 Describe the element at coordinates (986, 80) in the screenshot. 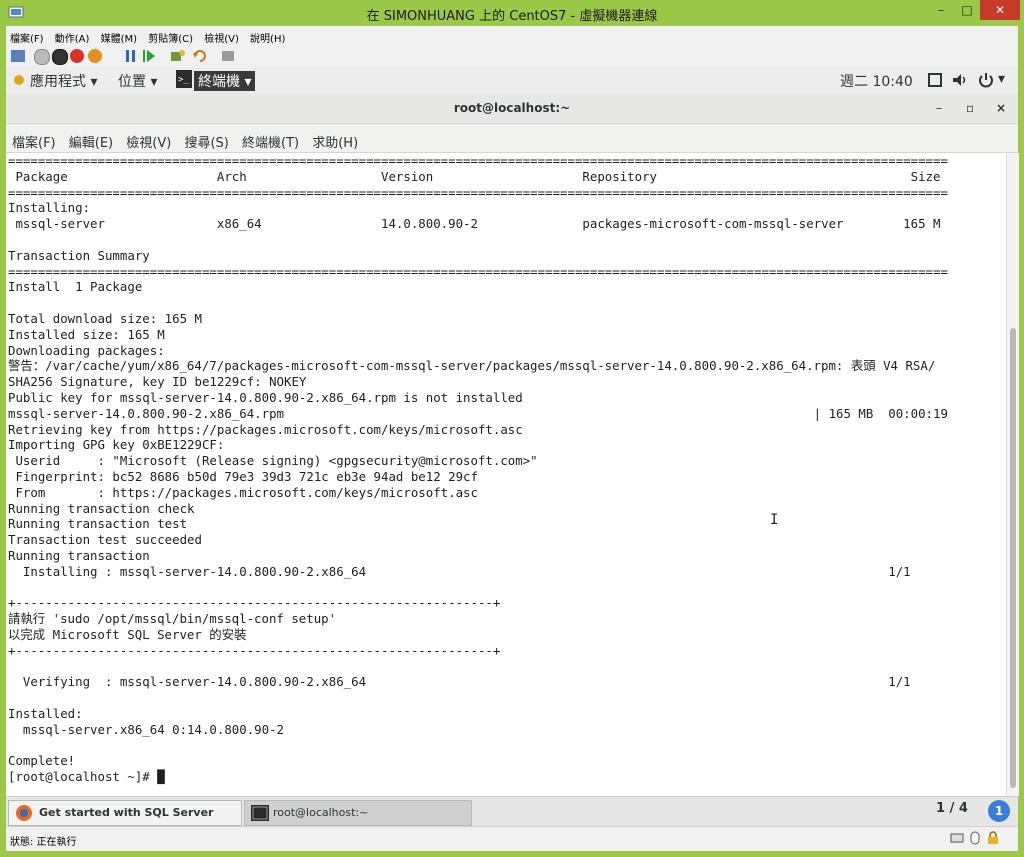

I see `power-icon` at that location.